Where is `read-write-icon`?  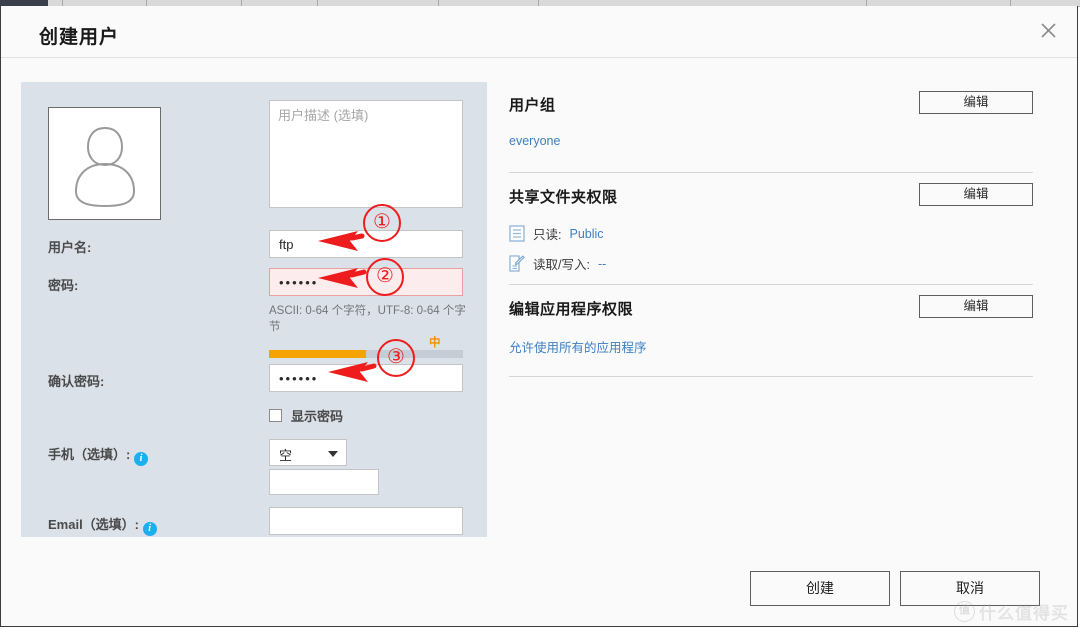 read-write-icon is located at coordinates (517, 263).